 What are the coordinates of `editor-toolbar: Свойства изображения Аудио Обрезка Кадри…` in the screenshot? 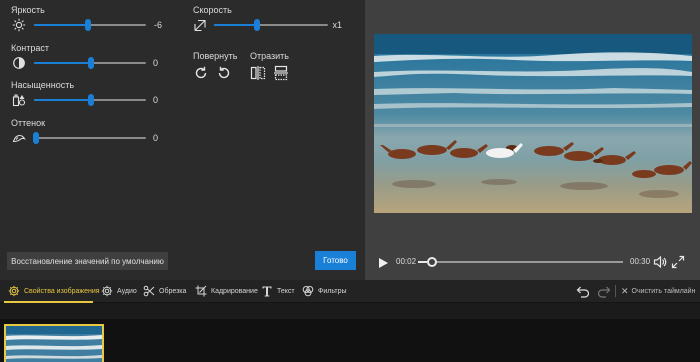 It's located at (350, 291).